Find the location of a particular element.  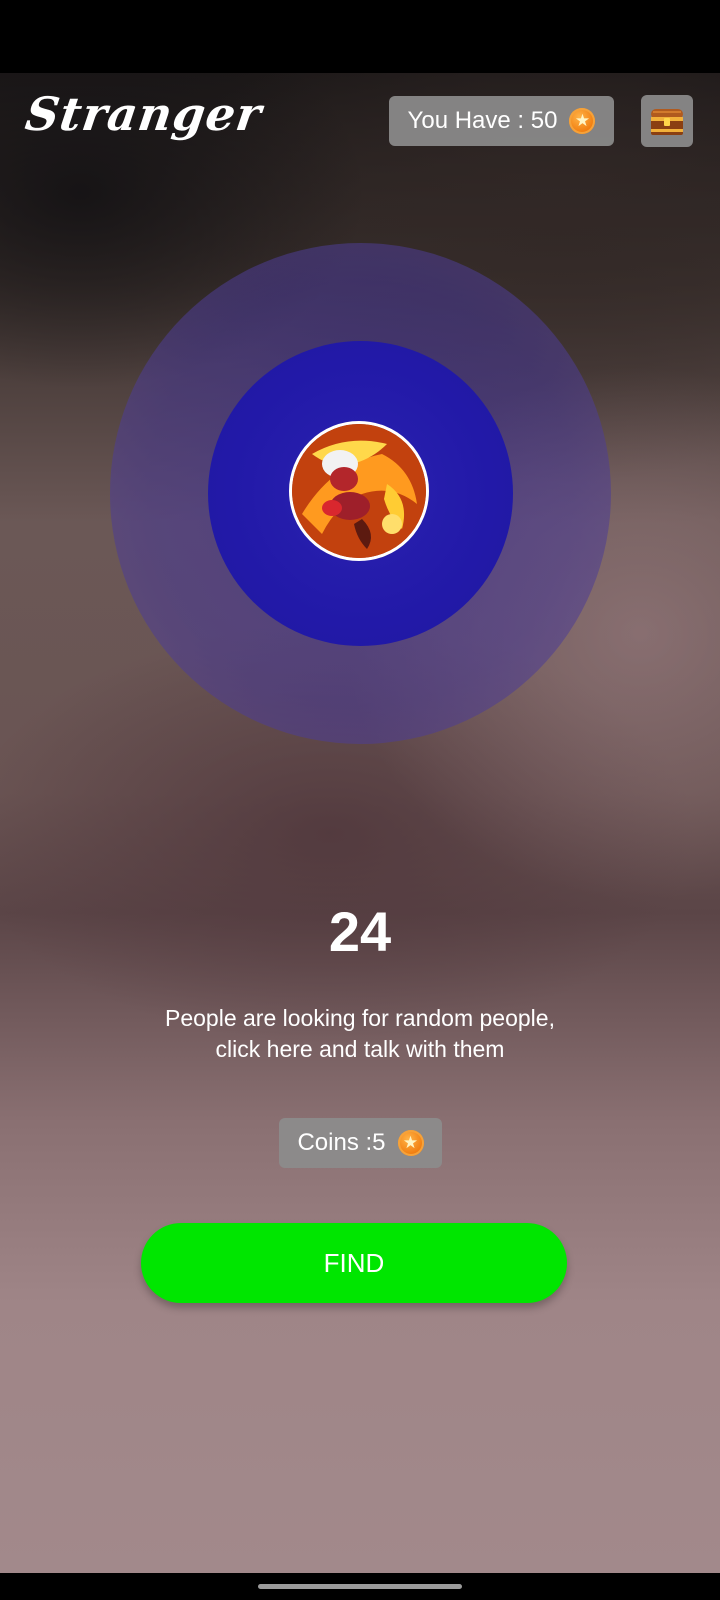

navigation-bar is located at coordinates (360, 1586).